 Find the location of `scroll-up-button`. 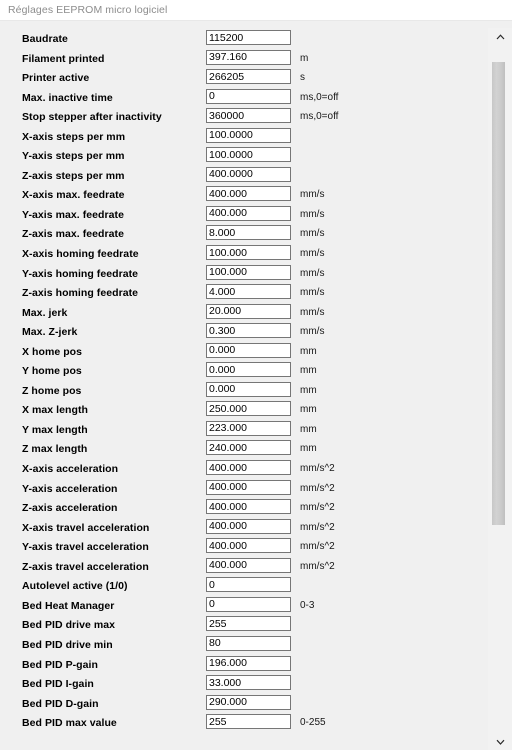

scroll-up-button is located at coordinates (500, 36).